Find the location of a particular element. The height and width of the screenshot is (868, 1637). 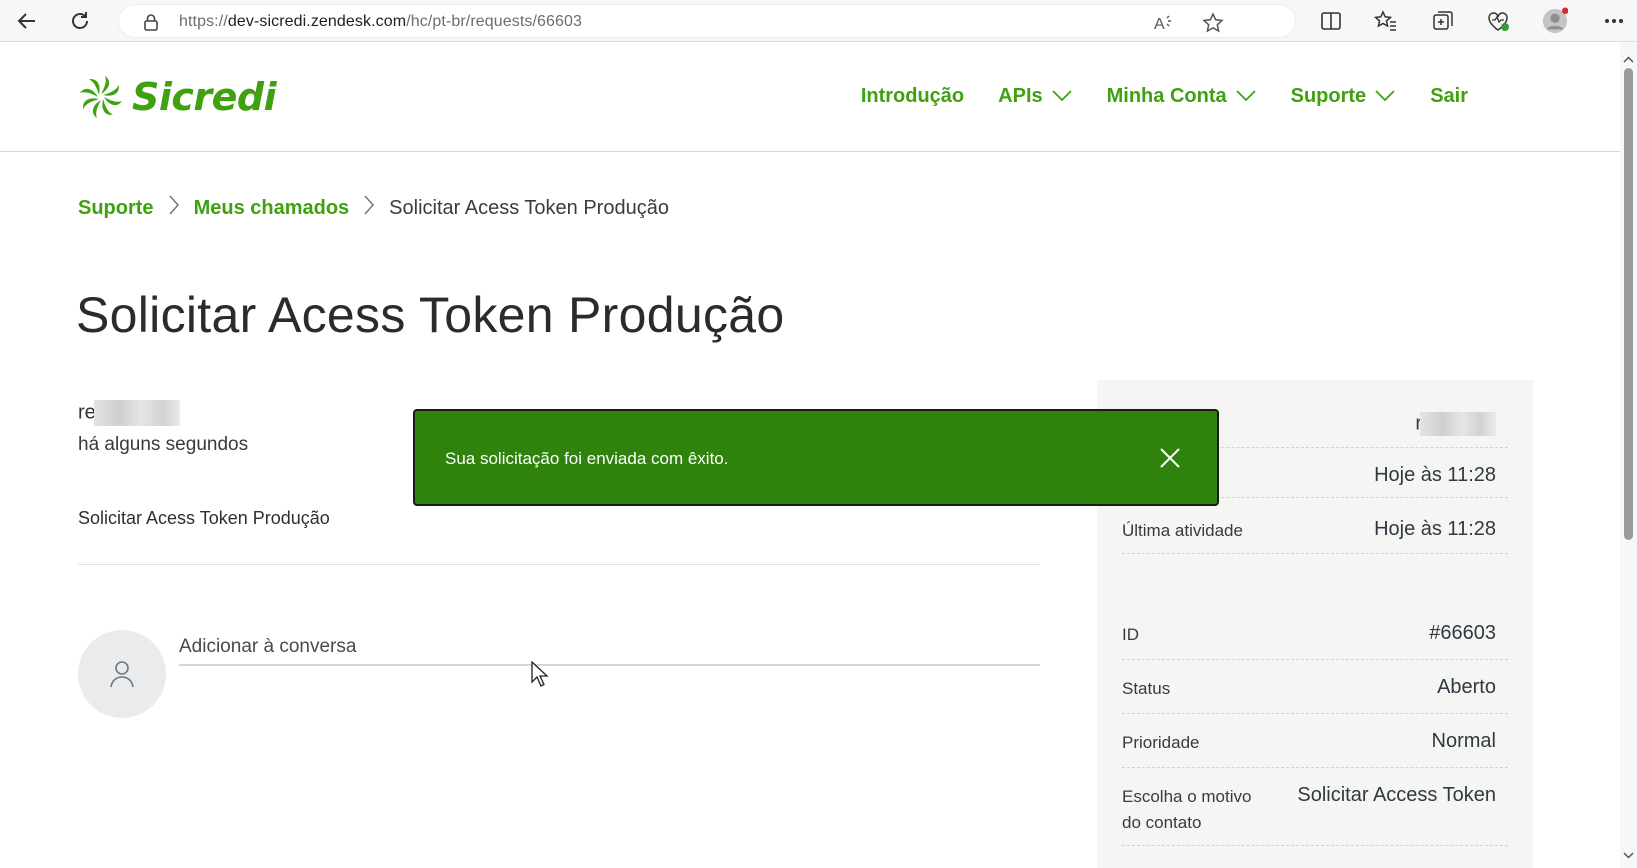

reason-value: Solicitar Access Token is located at coordinates (1396, 795).